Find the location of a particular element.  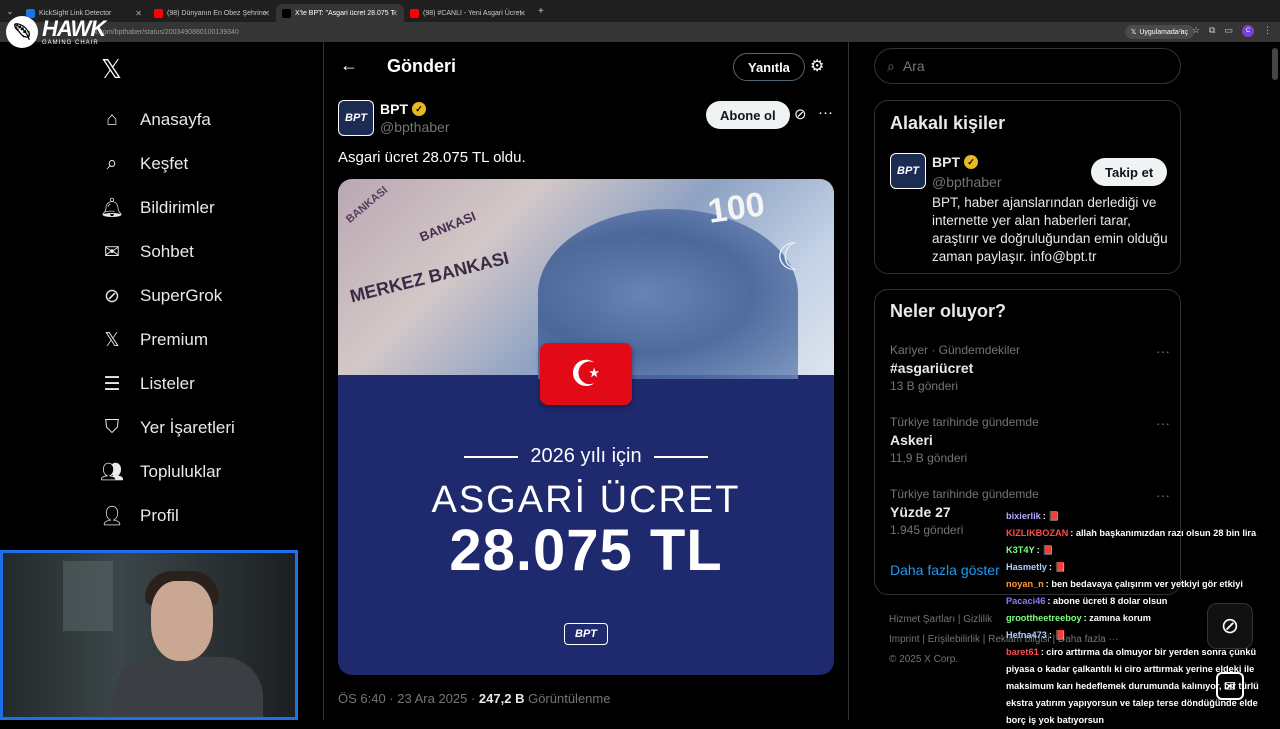

chat-message: K3T4Y: 📕 is located at coordinates (1142, 550).